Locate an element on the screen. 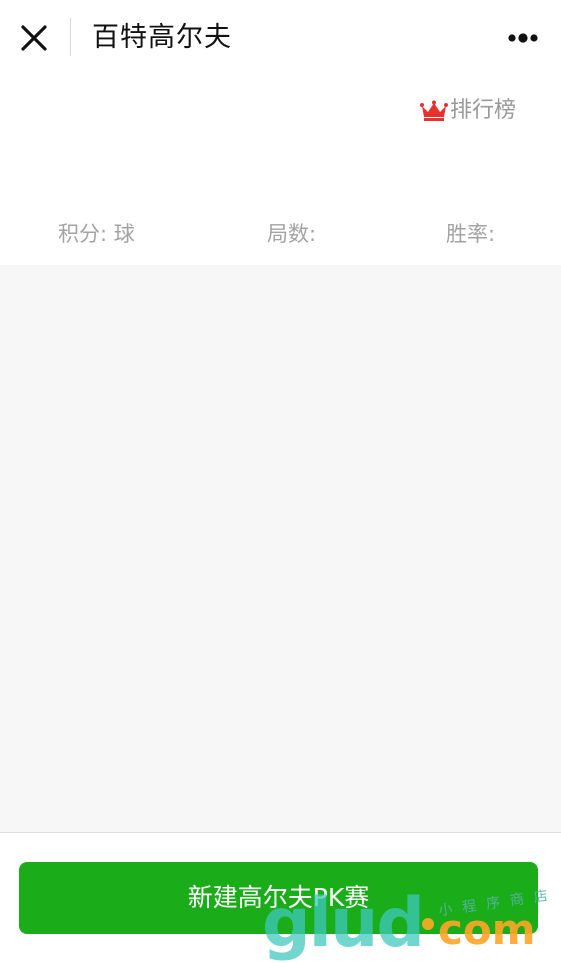 The height and width of the screenshot is (963, 561). crown-icon is located at coordinates (434, 111).